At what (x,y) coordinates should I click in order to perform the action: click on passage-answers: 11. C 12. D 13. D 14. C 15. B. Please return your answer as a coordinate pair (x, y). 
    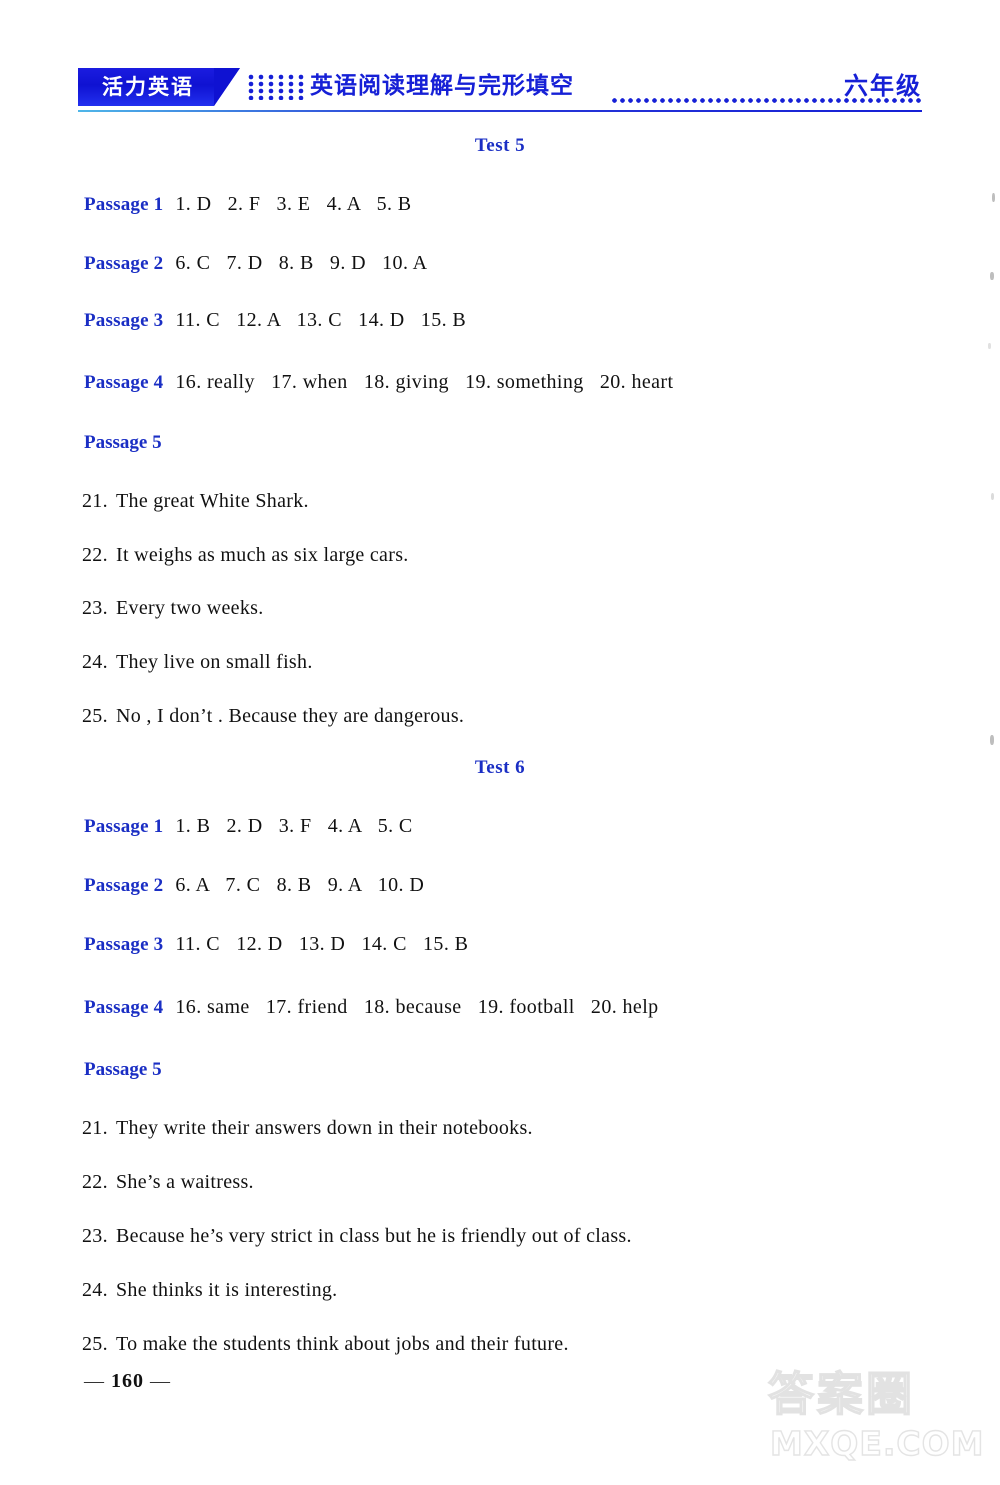
    Looking at the image, I should click on (322, 944).